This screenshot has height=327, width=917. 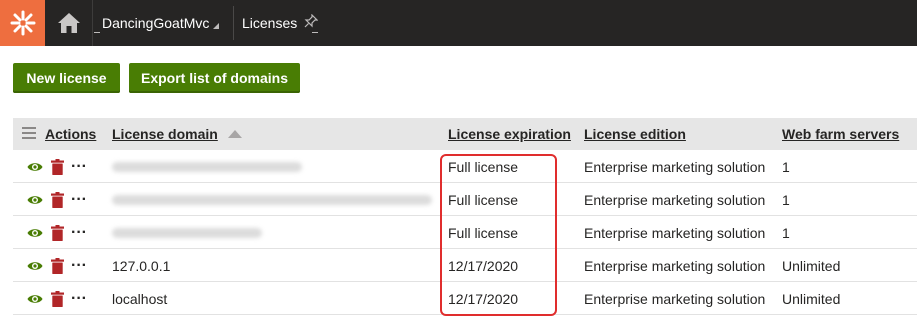 I want to click on pin-icon, so click(x=311, y=21).